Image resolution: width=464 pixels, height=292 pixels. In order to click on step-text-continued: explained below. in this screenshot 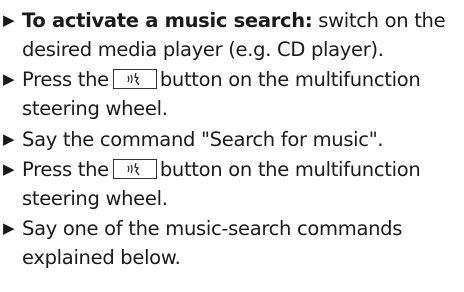, I will do `click(101, 257)`.